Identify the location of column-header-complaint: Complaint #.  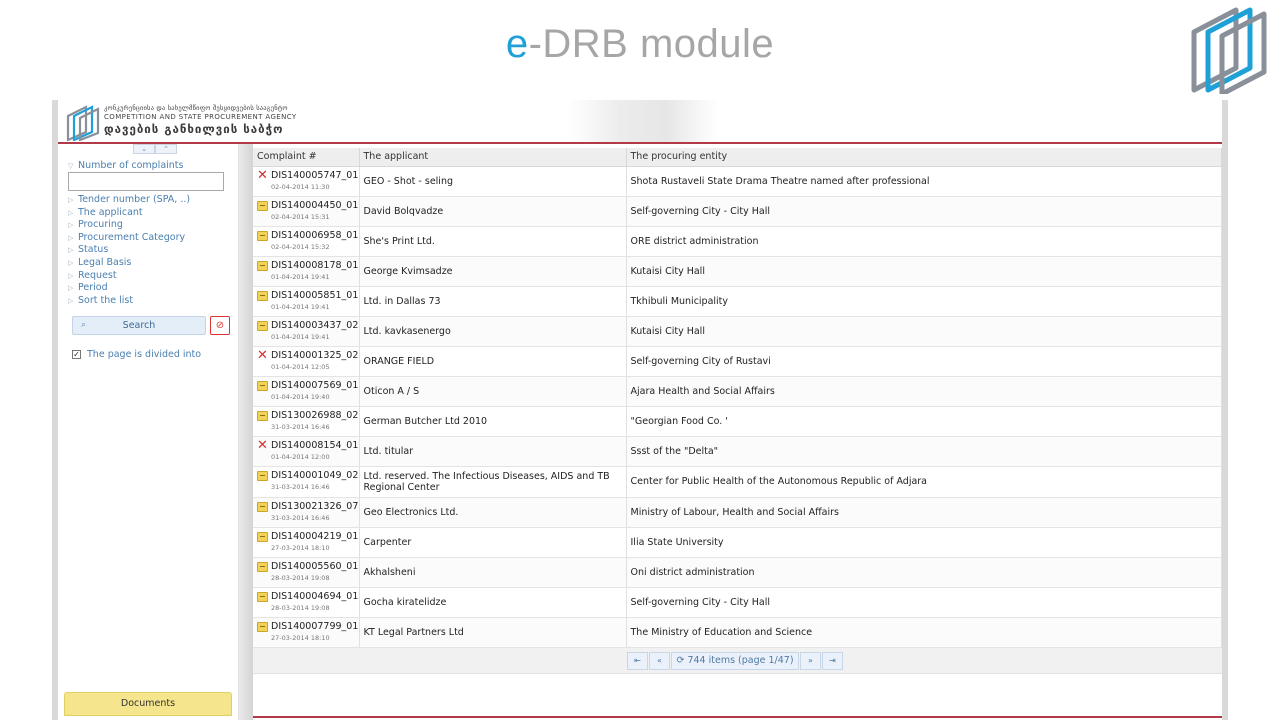
(306, 157).